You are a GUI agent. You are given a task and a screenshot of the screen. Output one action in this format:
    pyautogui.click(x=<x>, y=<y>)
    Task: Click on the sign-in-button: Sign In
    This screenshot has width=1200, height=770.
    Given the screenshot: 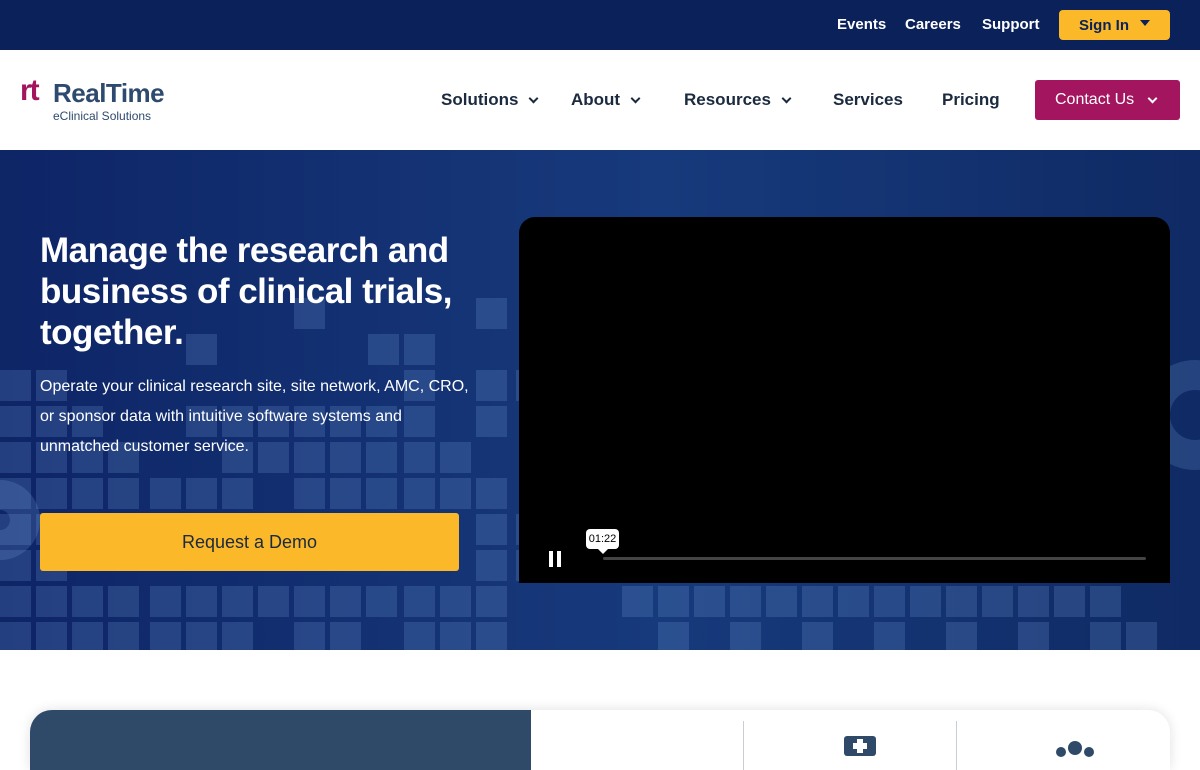 What is the action you would take?
    pyautogui.click(x=1114, y=25)
    